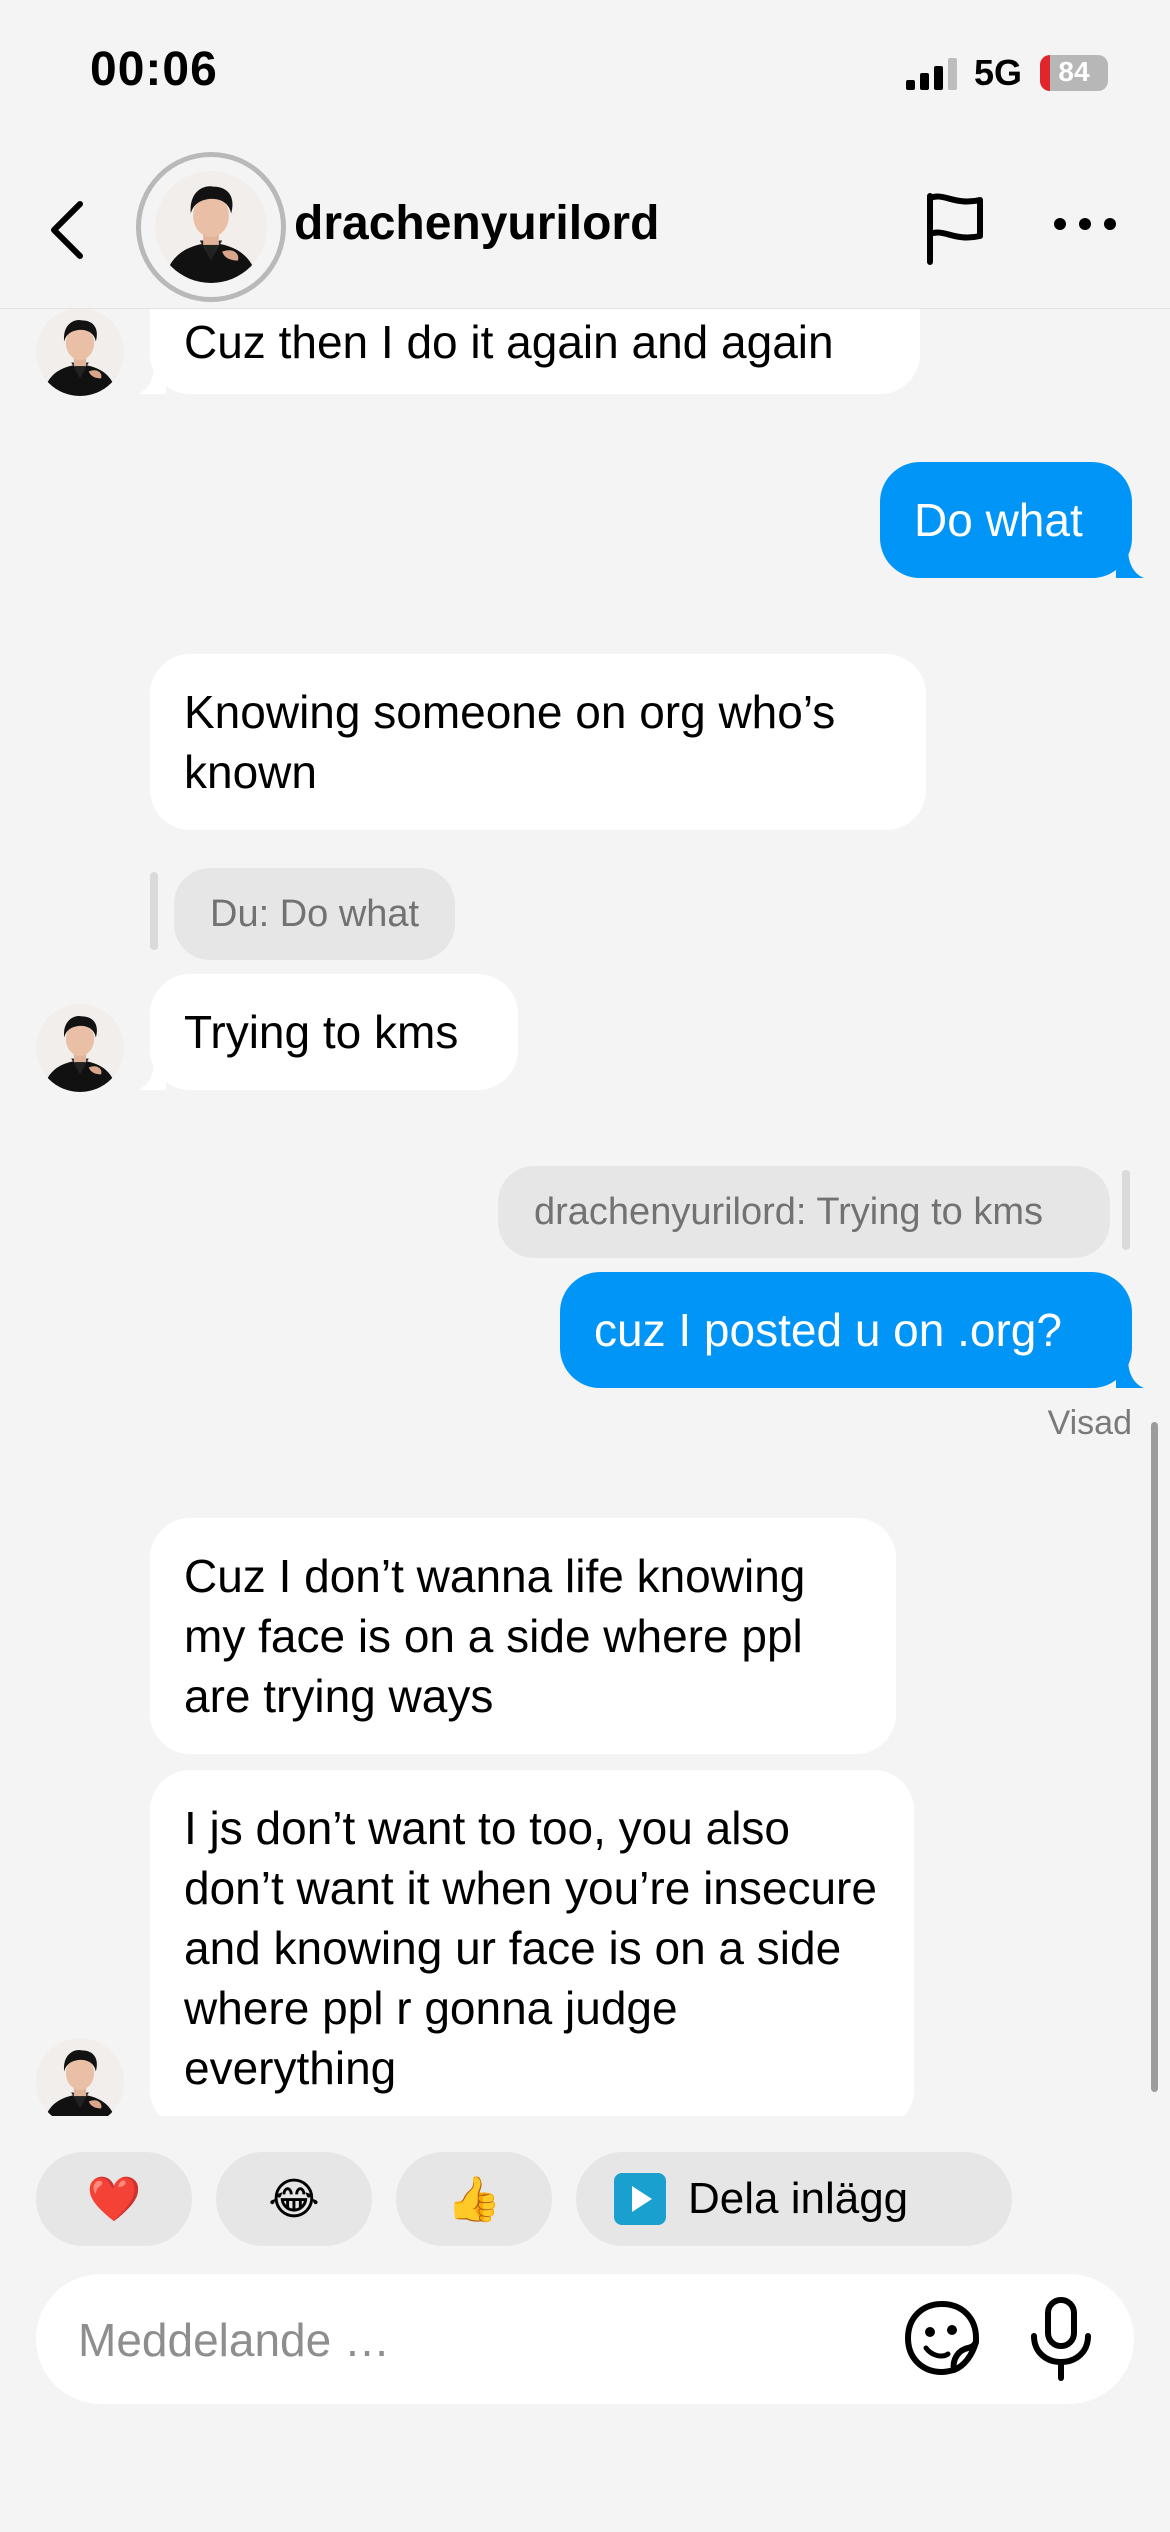  I want to click on microphone-icon, so click(1061, 2339).